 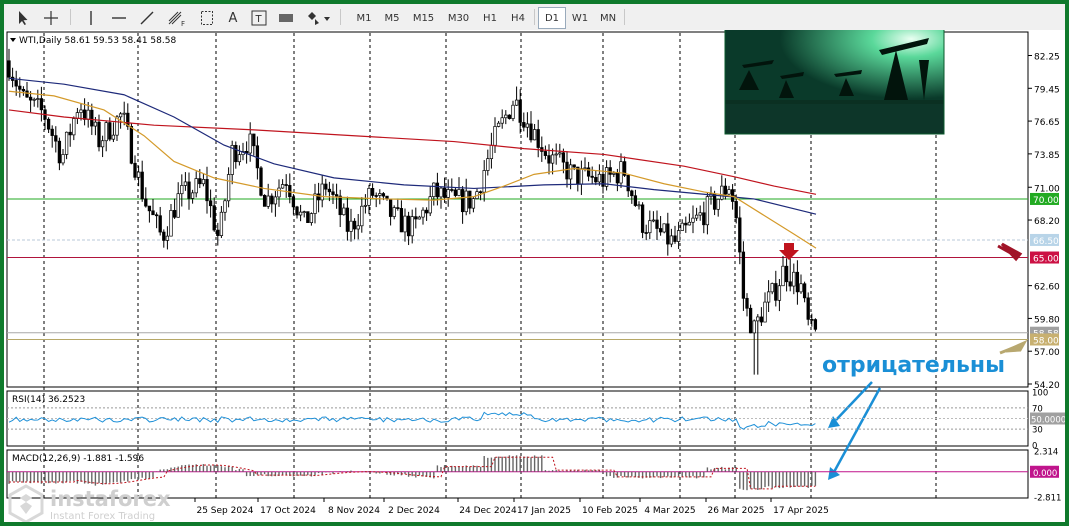 I want to click on annotation-arrow-macd, so click(x=857, y=430).